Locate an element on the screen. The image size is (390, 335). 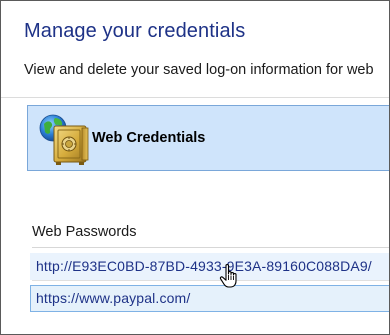
hand-pointer-icon is located at coordinates (228, 275).